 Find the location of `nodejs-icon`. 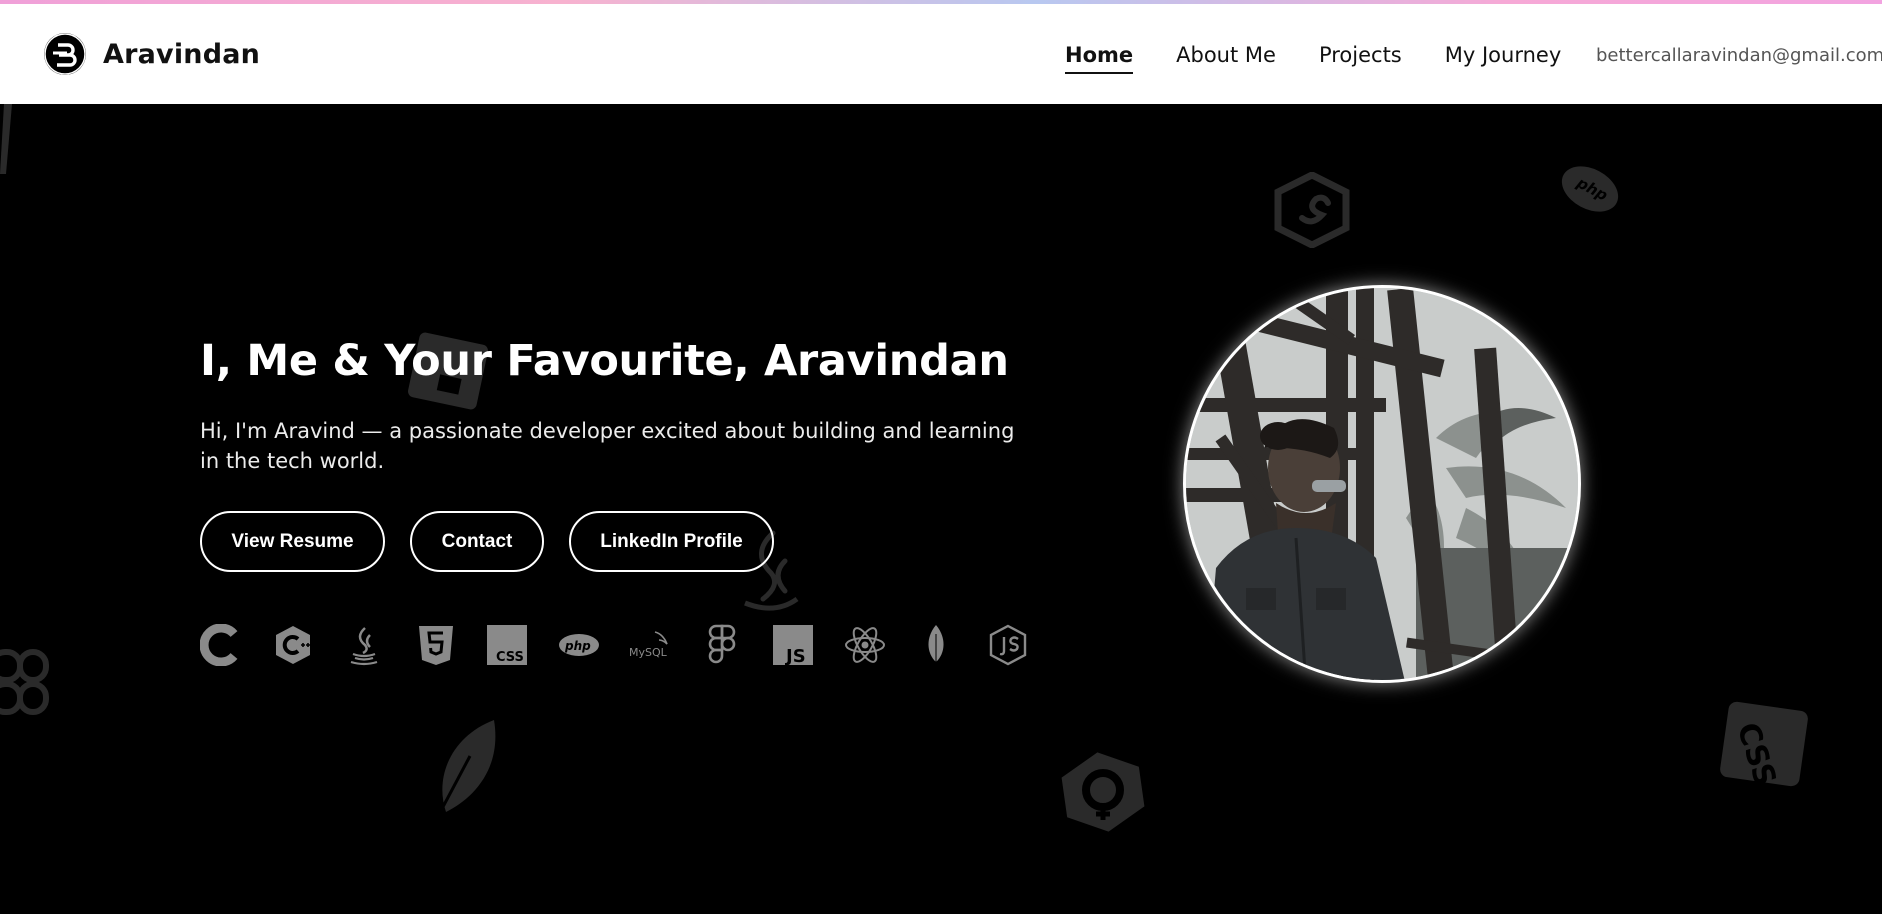

nodejs-icon is located at coordinates (1008, 645).